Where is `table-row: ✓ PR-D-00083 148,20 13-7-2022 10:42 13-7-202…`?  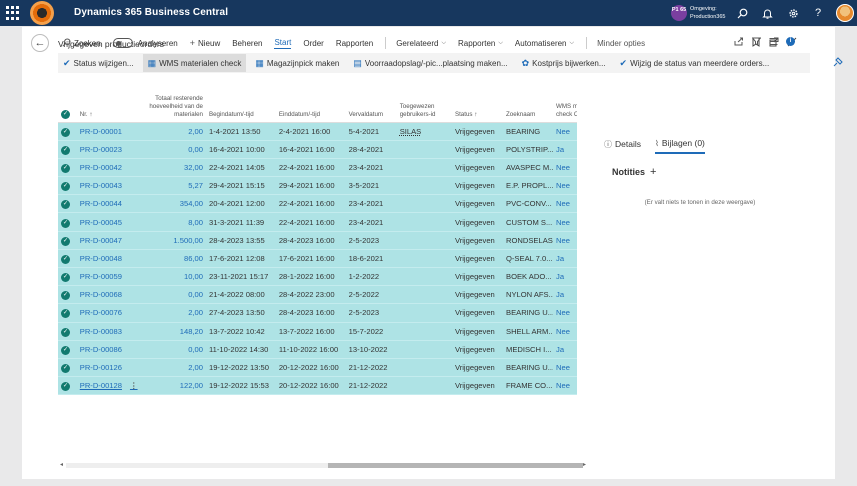
table-row: ✓ PR-D-00083 148,20 13-7-2022 10:42 13-7-202… is located at coordinates (317, 331).